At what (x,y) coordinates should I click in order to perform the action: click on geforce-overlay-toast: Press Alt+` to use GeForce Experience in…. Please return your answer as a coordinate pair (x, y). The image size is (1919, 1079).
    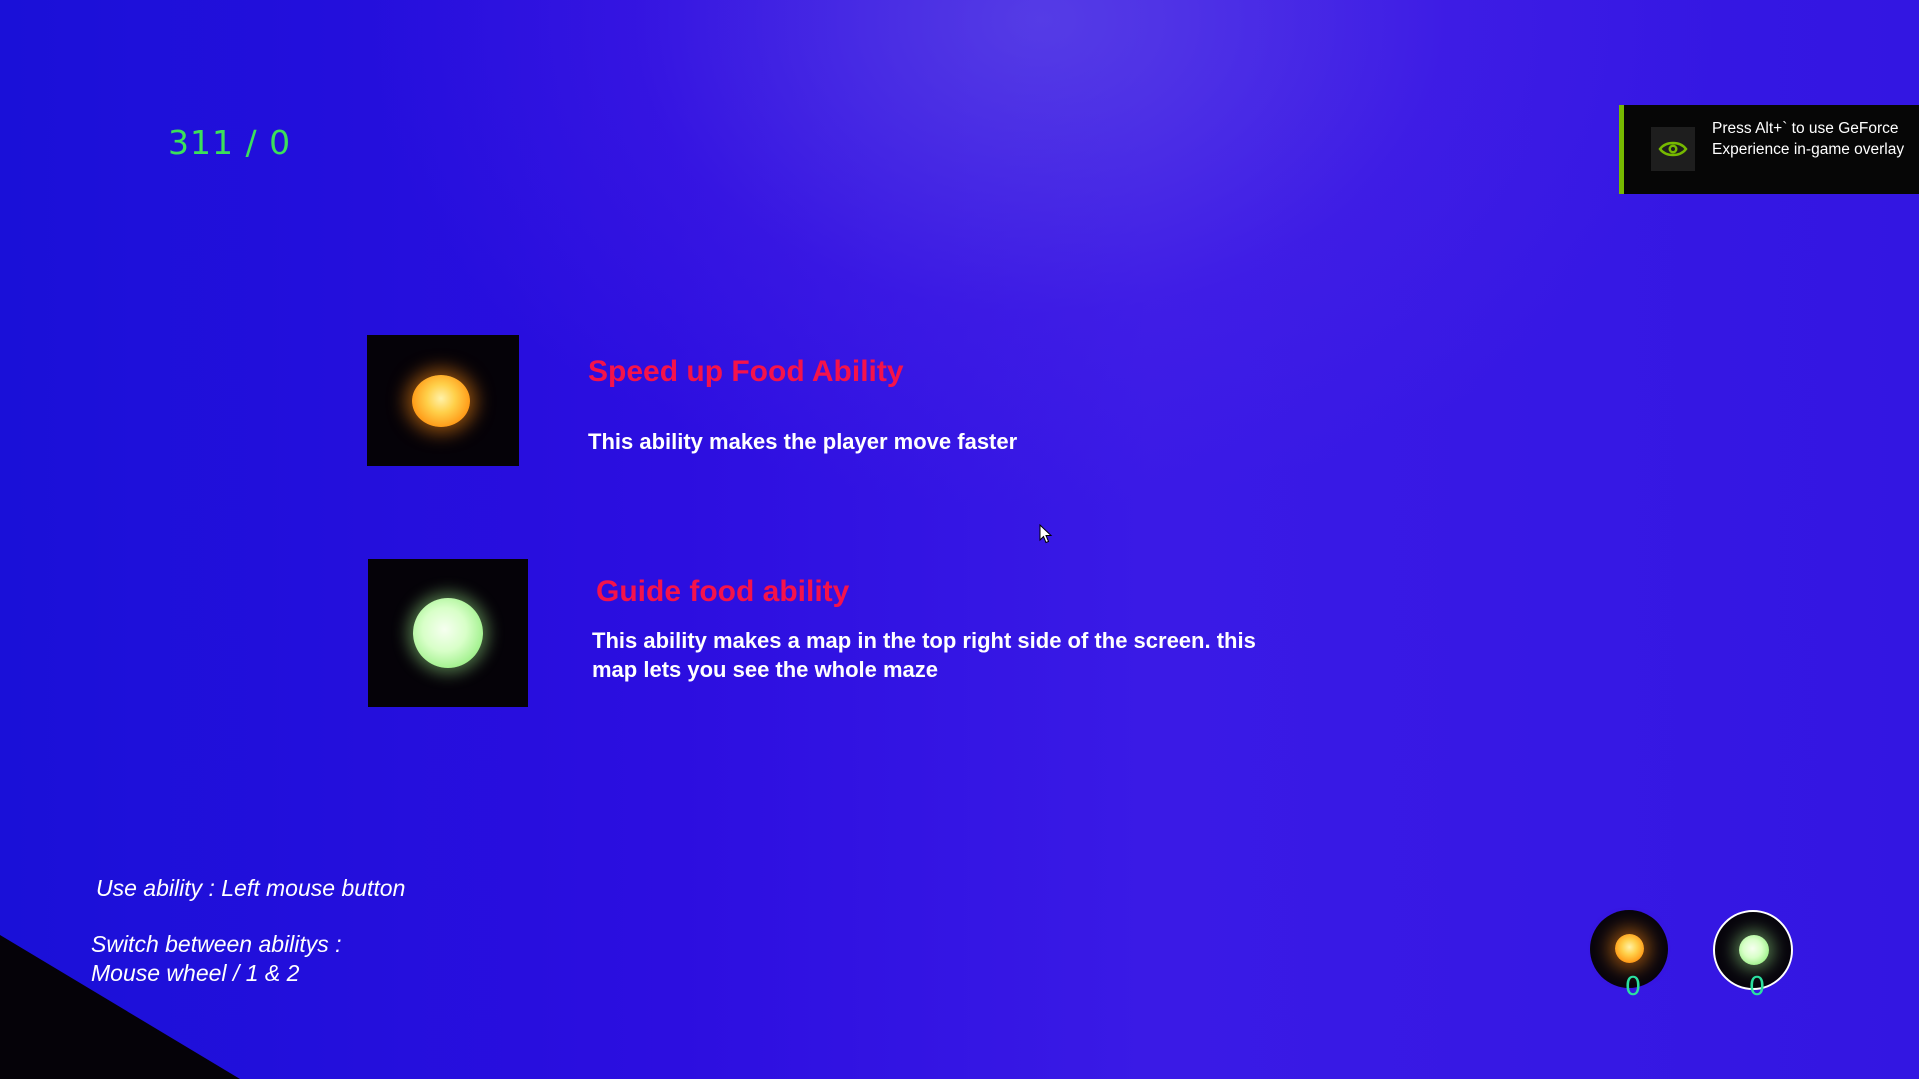
    Looking at the image, I should click on (1769, 149).